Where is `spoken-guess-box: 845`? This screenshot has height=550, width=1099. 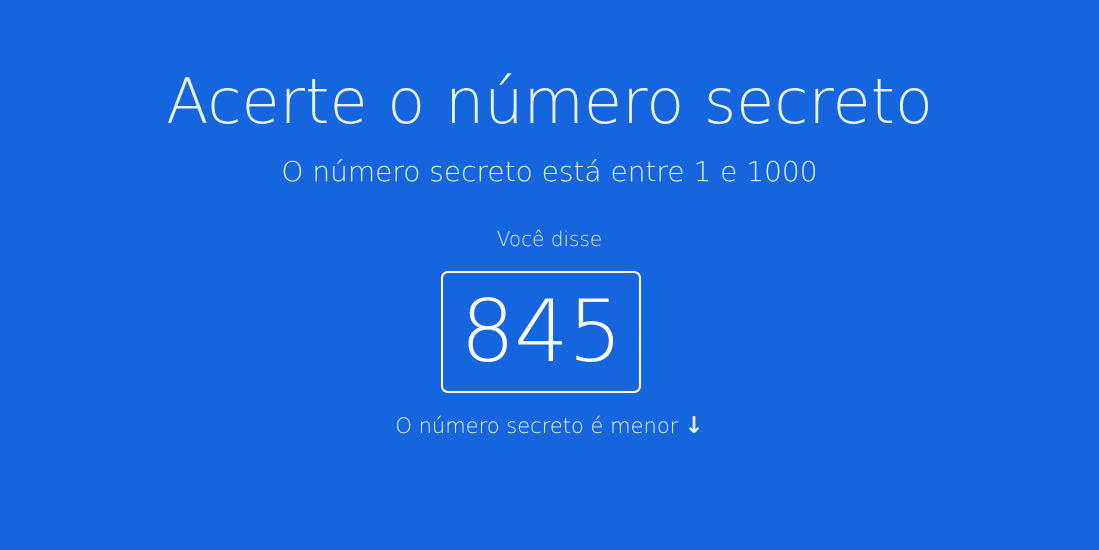
spoken-guess-box: 845 is located at coordinates (541, 332).